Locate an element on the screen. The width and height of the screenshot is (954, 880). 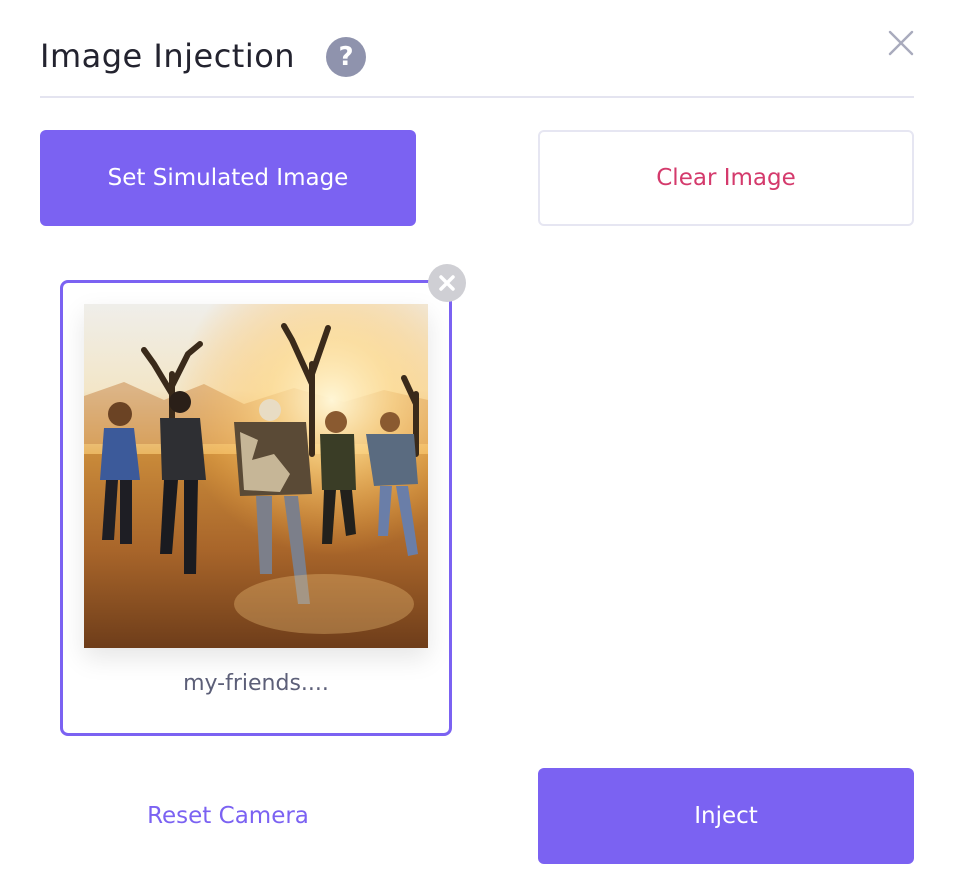
set-simulated-image-button: Set Simulated Image is located at coordinates (228, 178).